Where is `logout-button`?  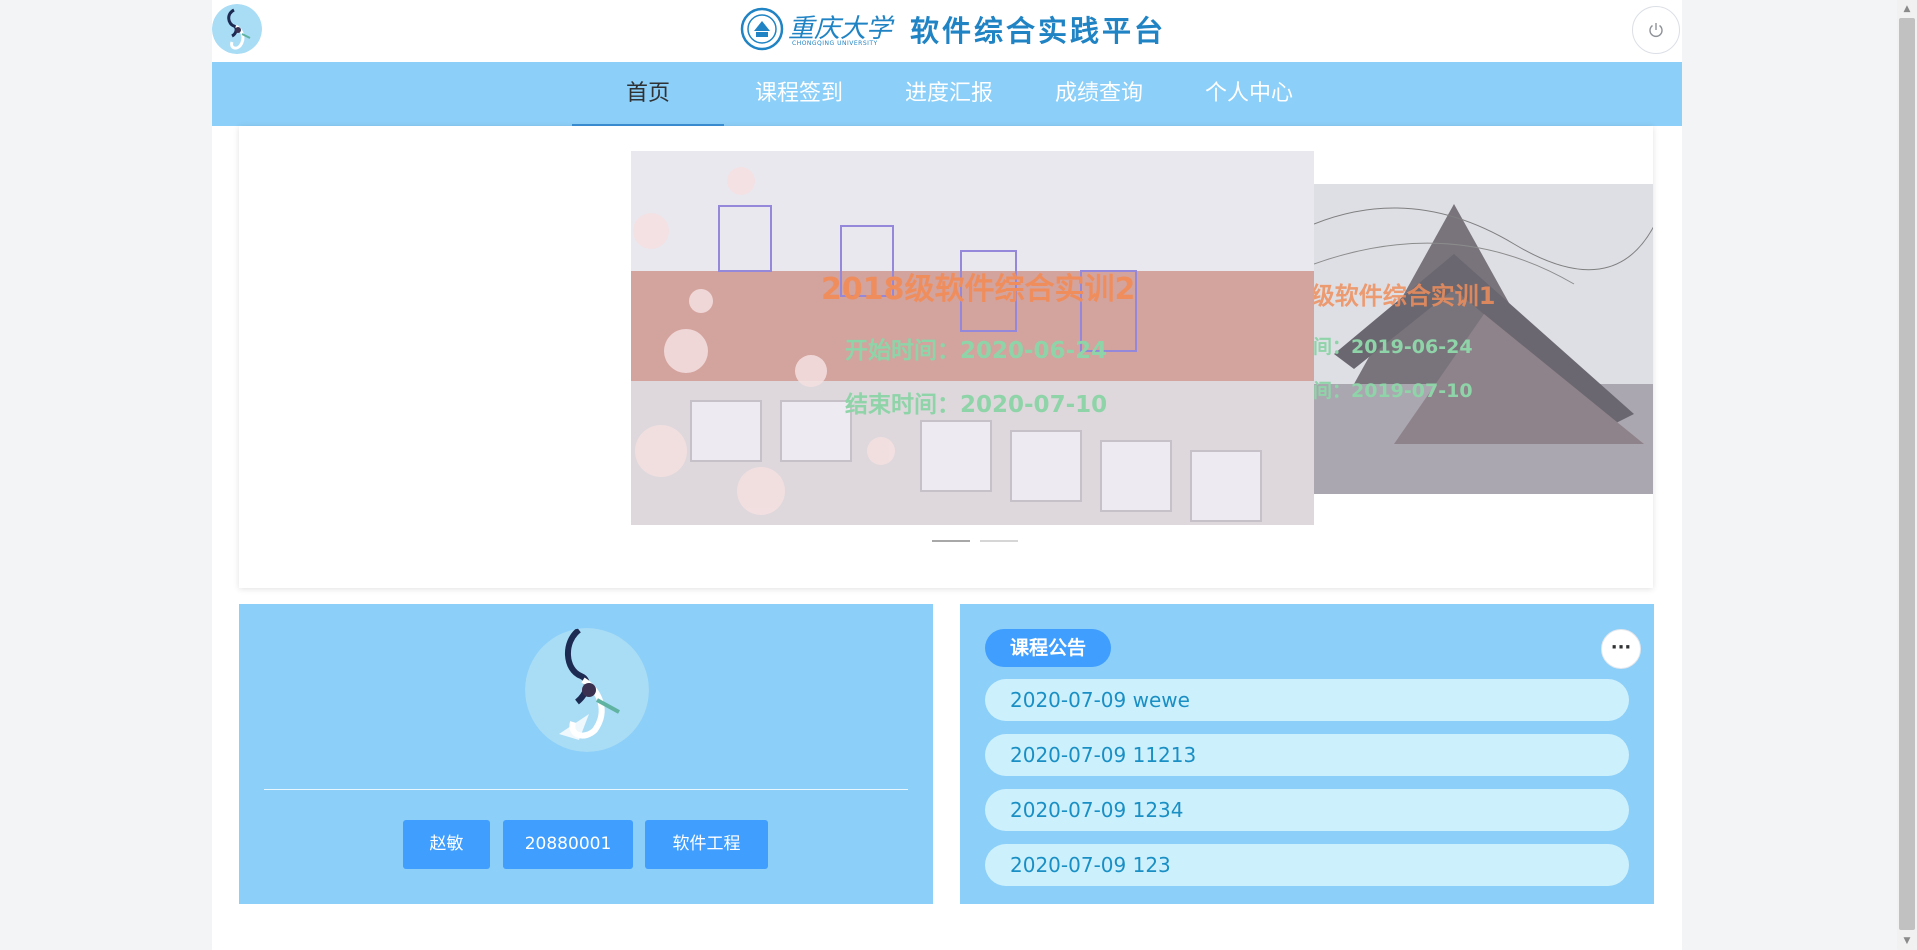
logout-button is located at coordinates (1656, 30).